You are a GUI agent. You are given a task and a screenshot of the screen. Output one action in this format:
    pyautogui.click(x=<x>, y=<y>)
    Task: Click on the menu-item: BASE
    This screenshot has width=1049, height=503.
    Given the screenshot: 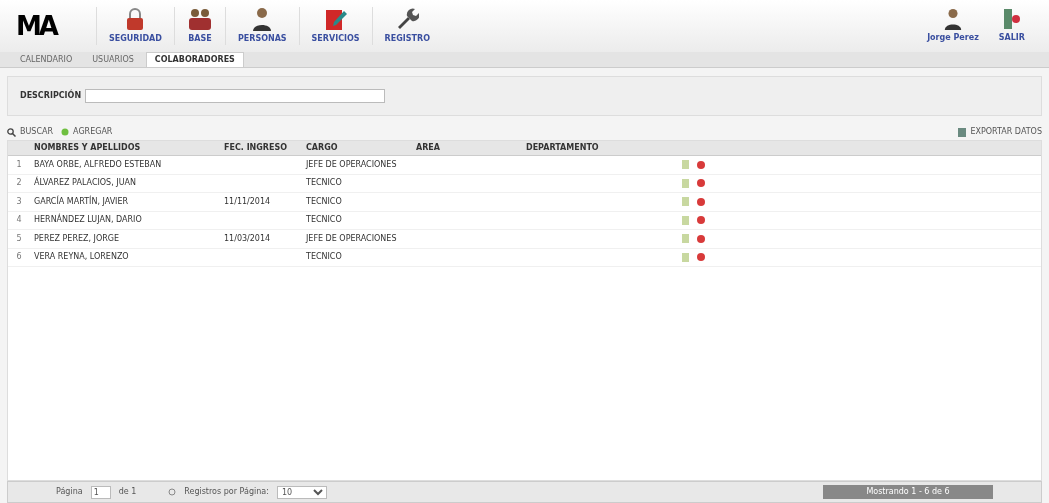 What is the action you would take?
    pyautogui.click(x=199, y=26)
    